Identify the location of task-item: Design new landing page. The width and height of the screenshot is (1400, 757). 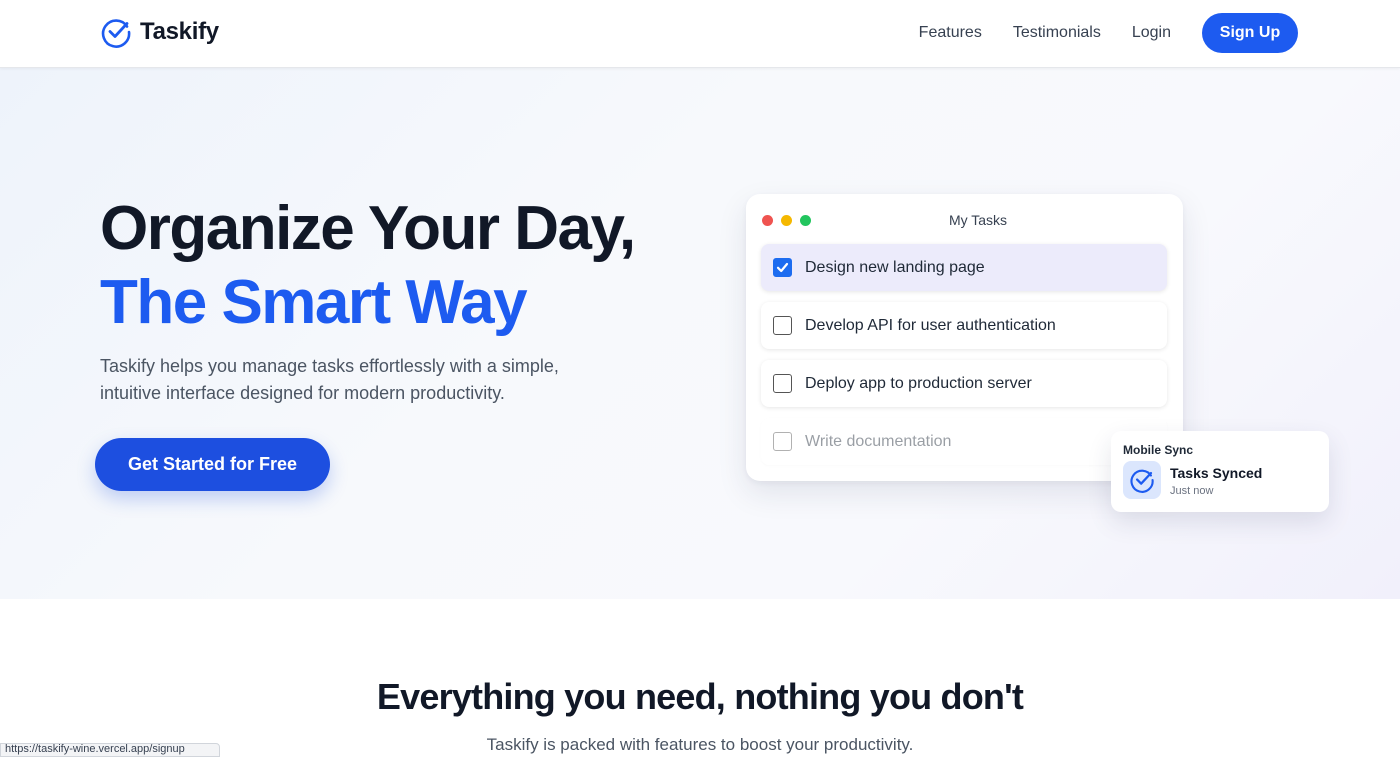
(964, 267).